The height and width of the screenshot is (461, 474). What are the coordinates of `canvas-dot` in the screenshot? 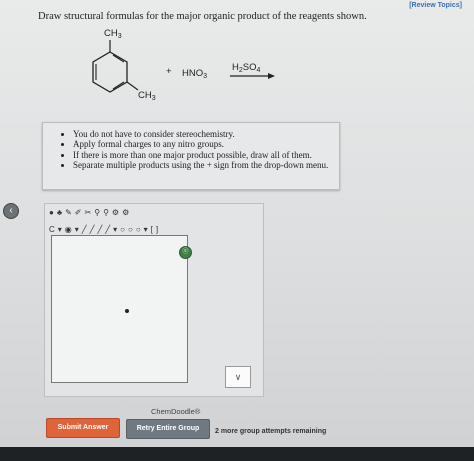 It's located at (127, 311).